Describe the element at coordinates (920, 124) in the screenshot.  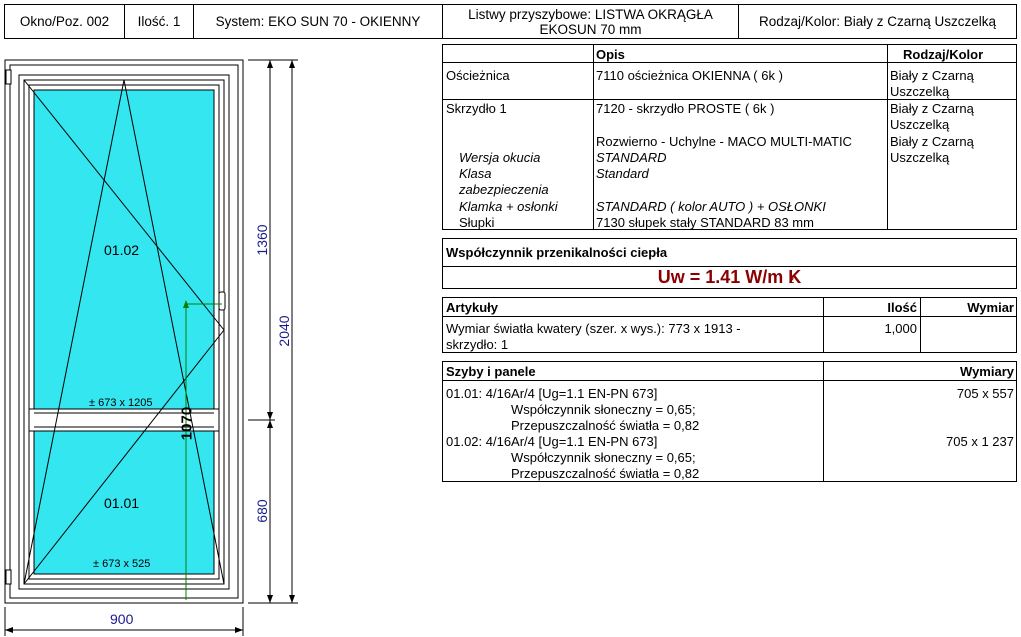
I see `row-sash-color2: Uszczelką` at that location.